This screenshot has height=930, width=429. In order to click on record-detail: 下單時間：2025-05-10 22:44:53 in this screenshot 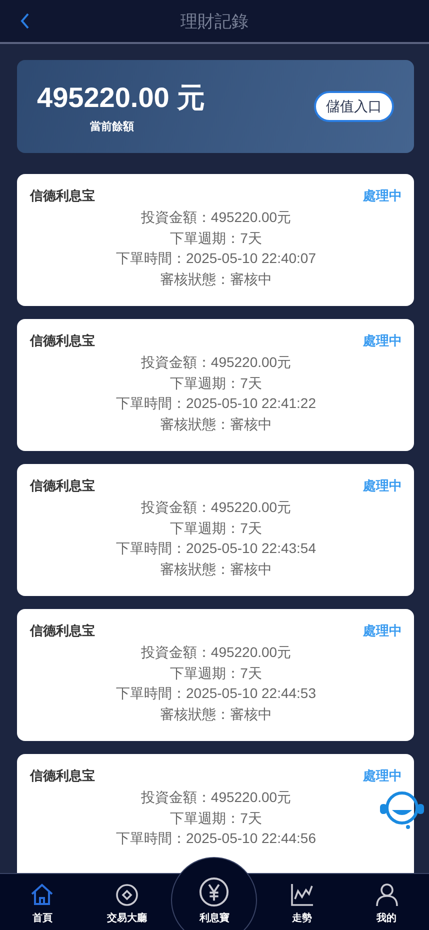, I will do `click(216, 693)`.